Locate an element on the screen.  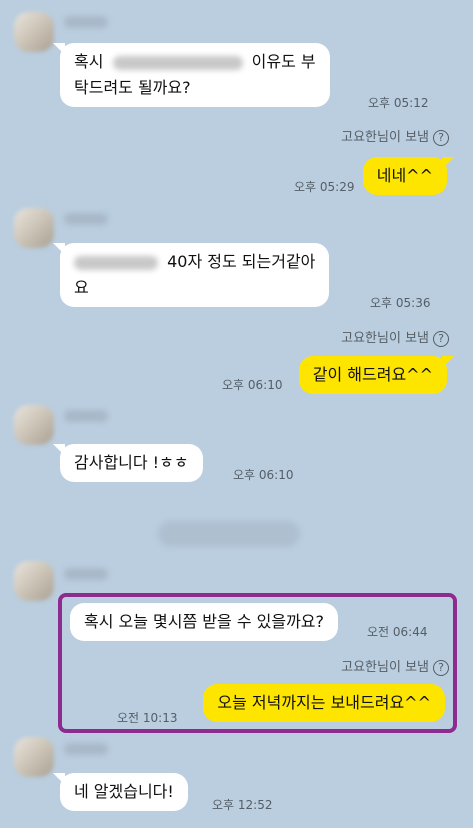
outgoing-message-bubble: 같이 해드려요^^ is located at coordinates (376, 375).